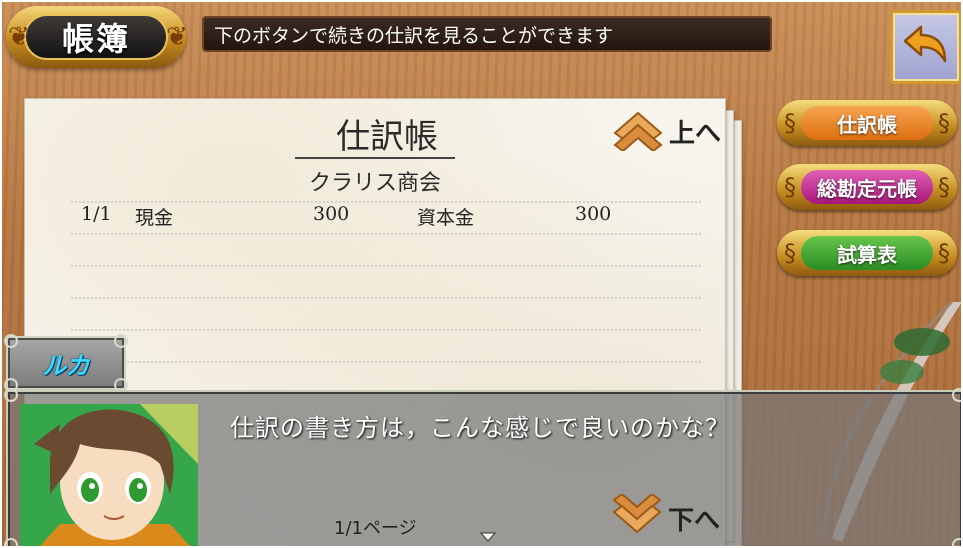 The image size is (963, 548). I want to click on menu-general-ledger-label: 総勘定元帳, so click(867, 187).